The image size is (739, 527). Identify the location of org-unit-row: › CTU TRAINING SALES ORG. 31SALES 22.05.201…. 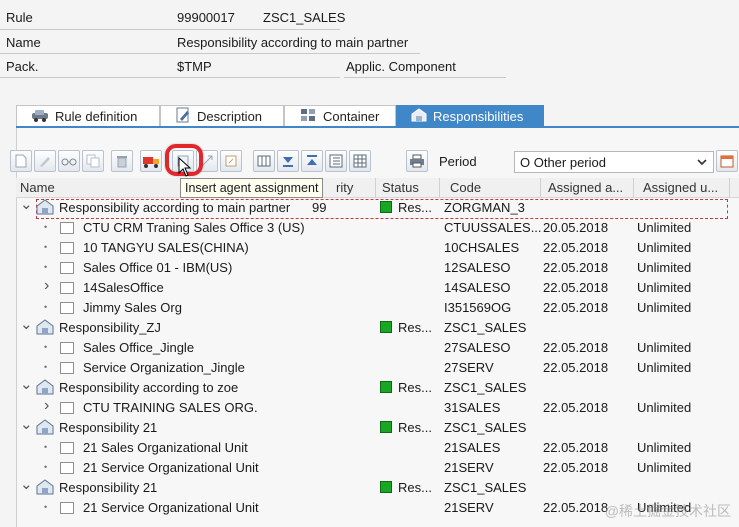
(377, 407).